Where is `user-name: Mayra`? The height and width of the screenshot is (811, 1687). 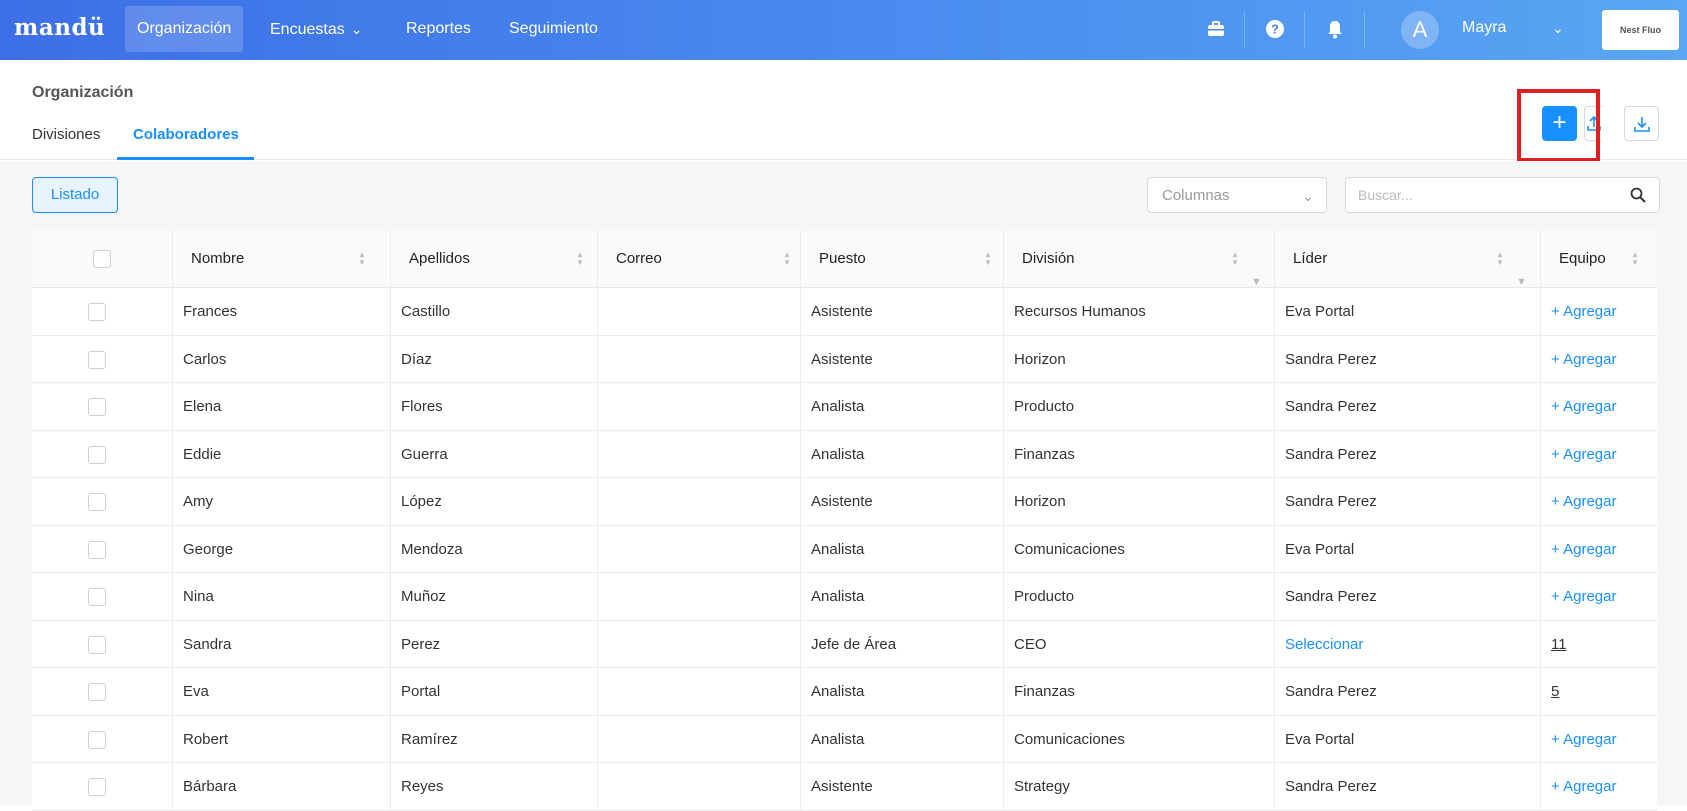
user-name: Mayra is located at coordinates (1484, 28).